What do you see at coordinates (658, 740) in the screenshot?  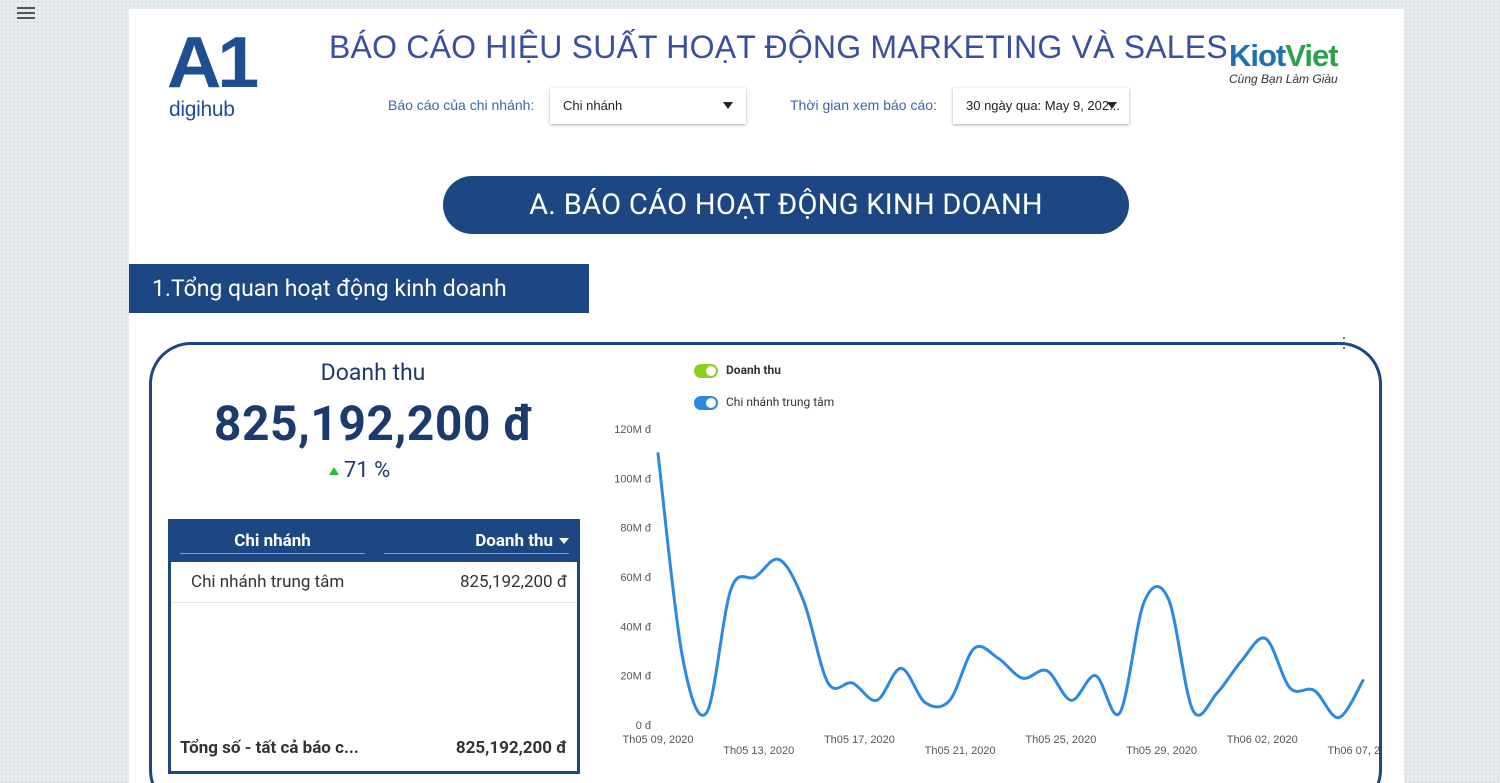 I see `x-tick-label: Th05 09, 2020` at bounding box center [658, 740].